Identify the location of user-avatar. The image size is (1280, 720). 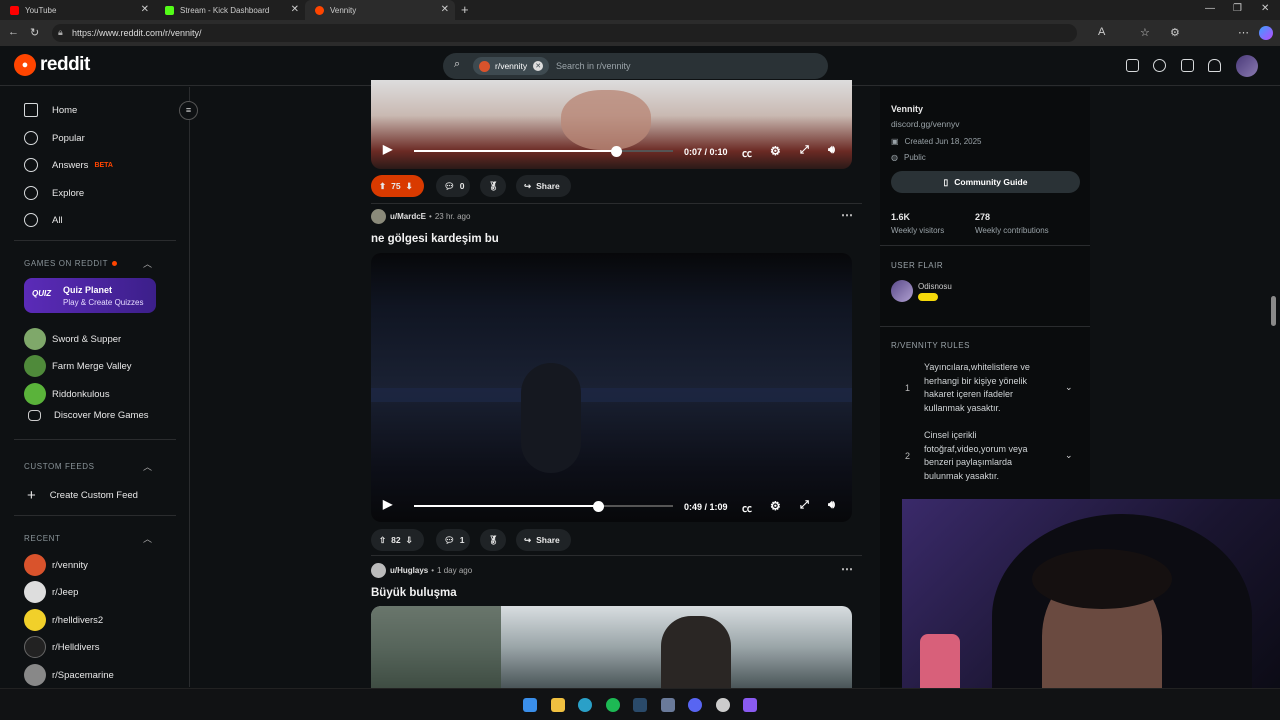
(1247, 66).